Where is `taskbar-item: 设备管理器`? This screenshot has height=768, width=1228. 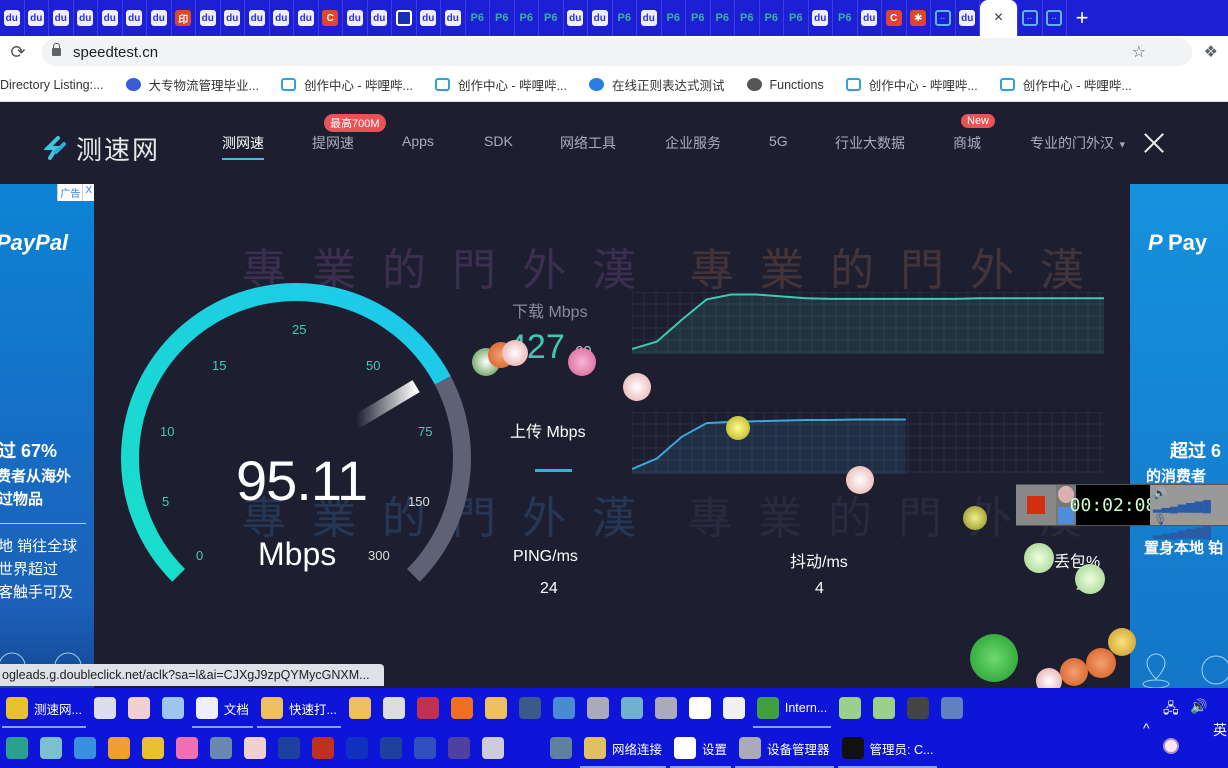
taskbar-item: 设备管理器 is located at coordinates (784, 748).